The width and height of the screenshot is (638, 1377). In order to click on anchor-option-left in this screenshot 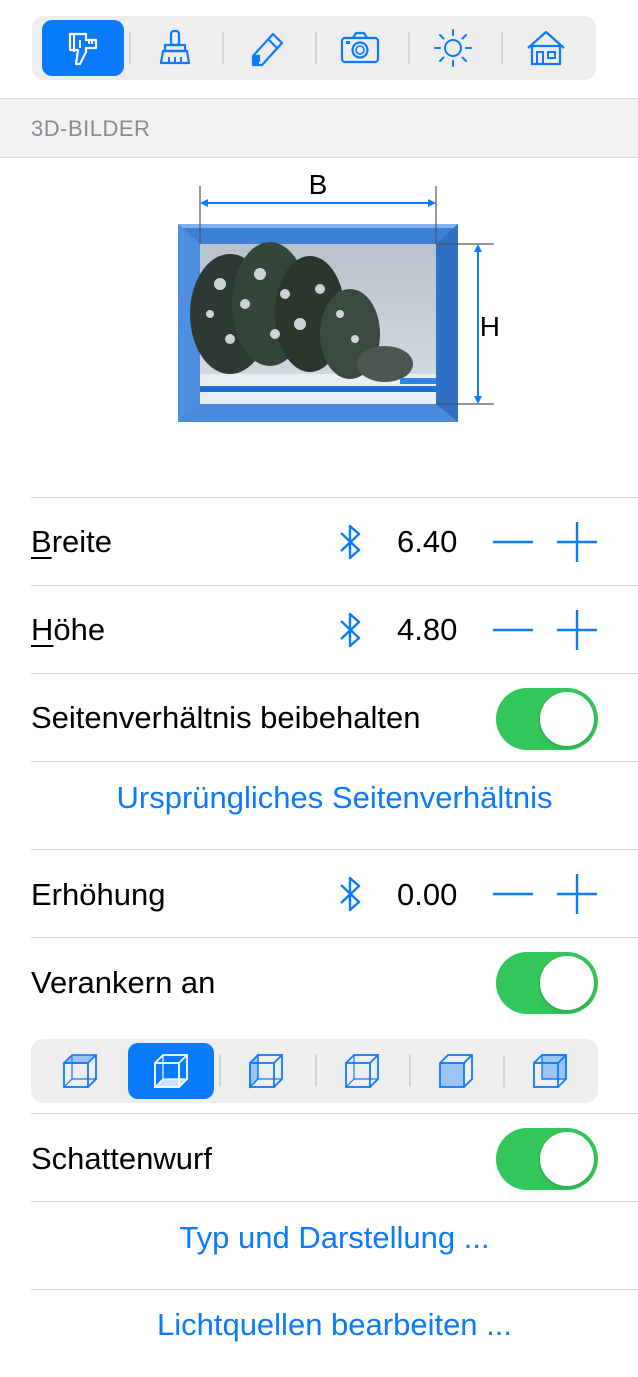, I will do `click(266, 1071)`.